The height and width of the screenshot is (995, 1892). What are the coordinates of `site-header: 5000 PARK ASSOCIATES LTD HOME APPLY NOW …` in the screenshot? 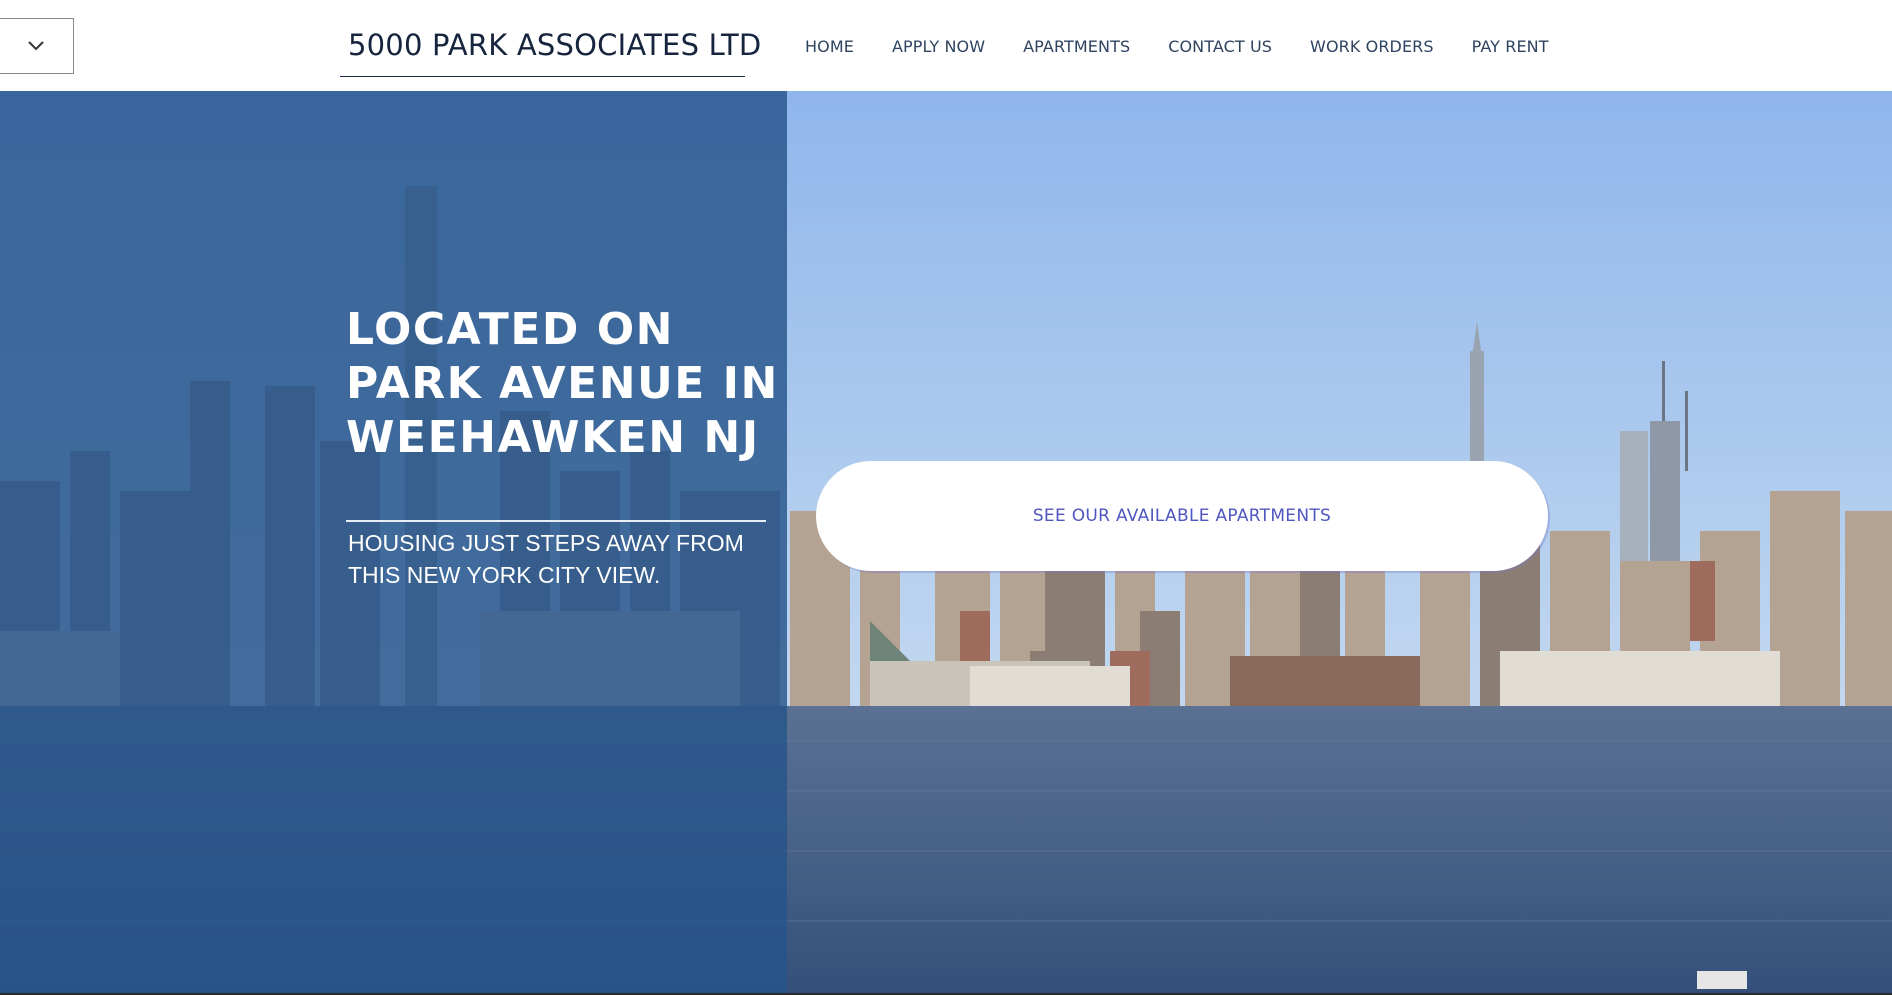 It's located at (946, 45).